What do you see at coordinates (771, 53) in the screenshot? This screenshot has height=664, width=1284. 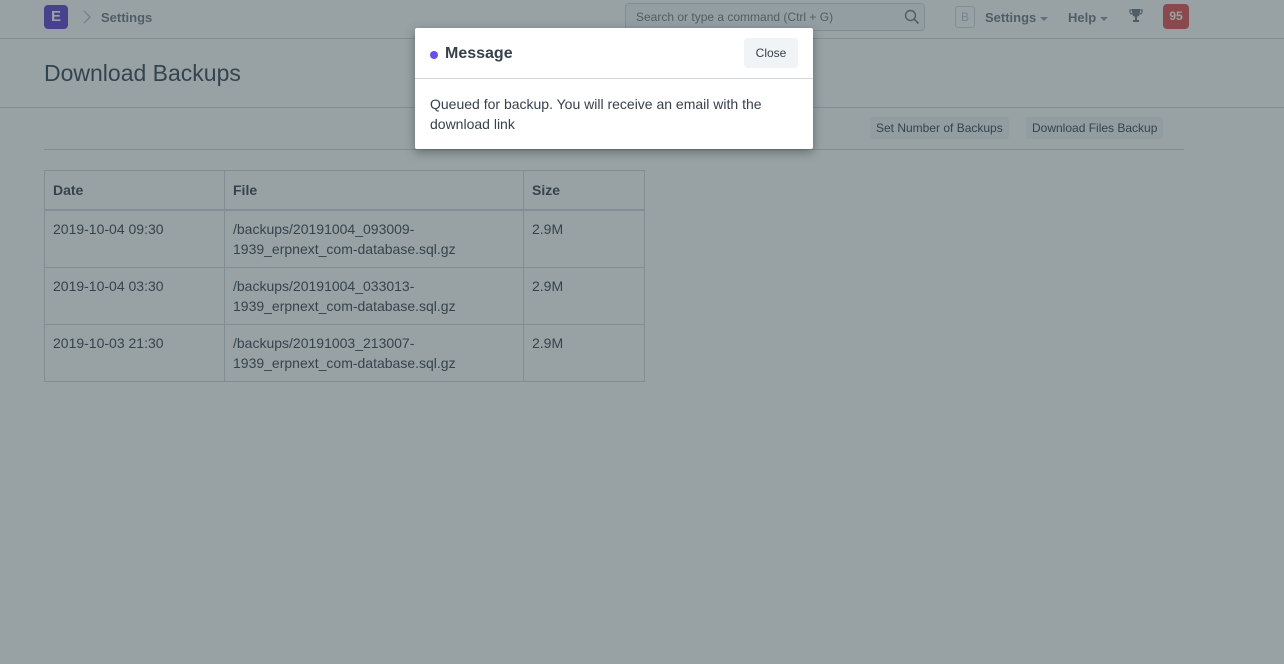 I see `close-button: Close` at bounding box center [771, 53].